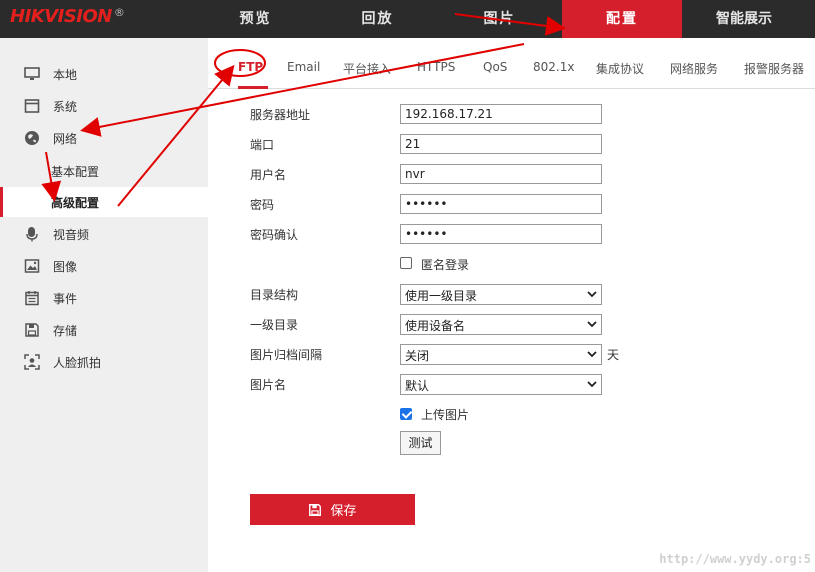 This screenshot has height=572, width=815. What do you see at coordinates (501, 234) in the screenshot?
I see `password-confirm-input` at bounding box center [501, 234].